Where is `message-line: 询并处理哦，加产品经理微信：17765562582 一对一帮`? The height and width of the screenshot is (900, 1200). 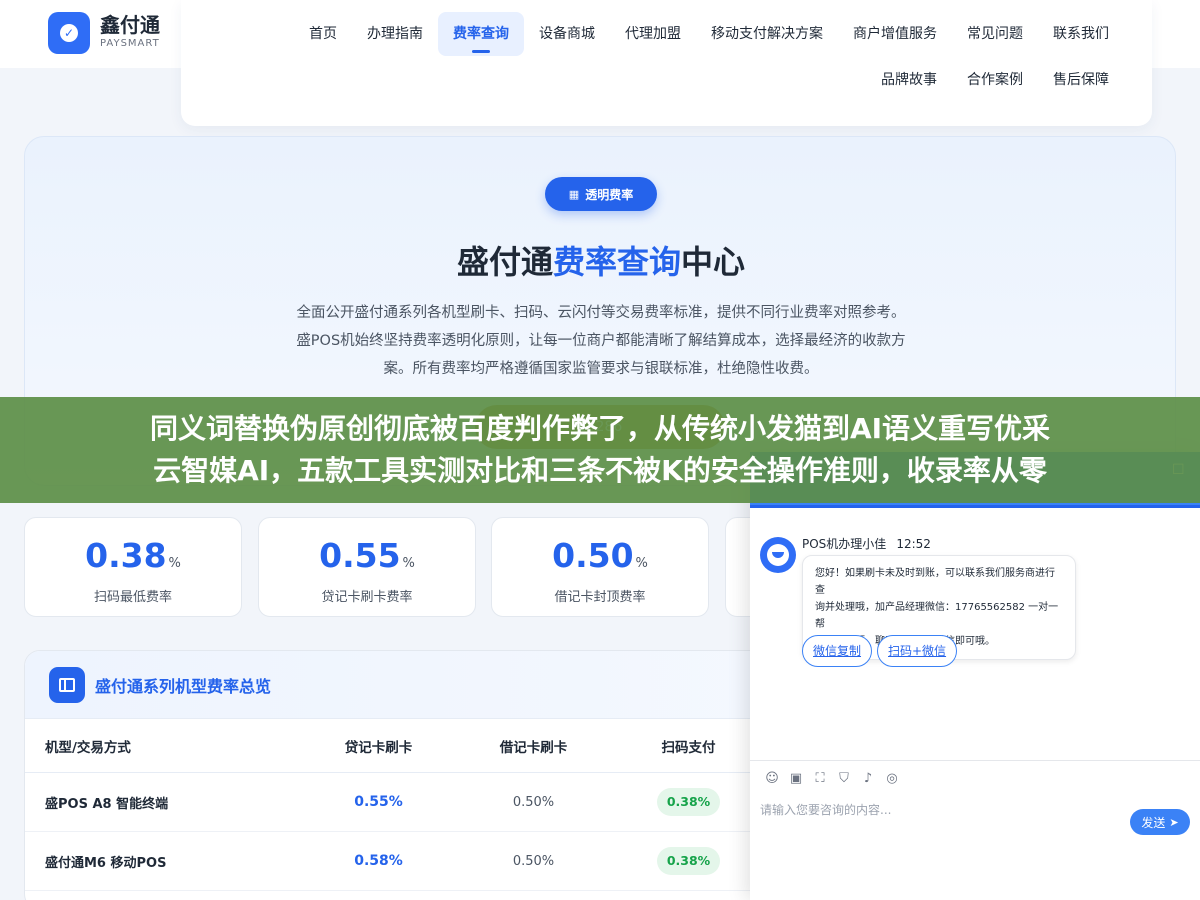
message-line: 询并处理哦，加产品经理微信：17765562582 一对一帮 is located at coordinates (937, 616).